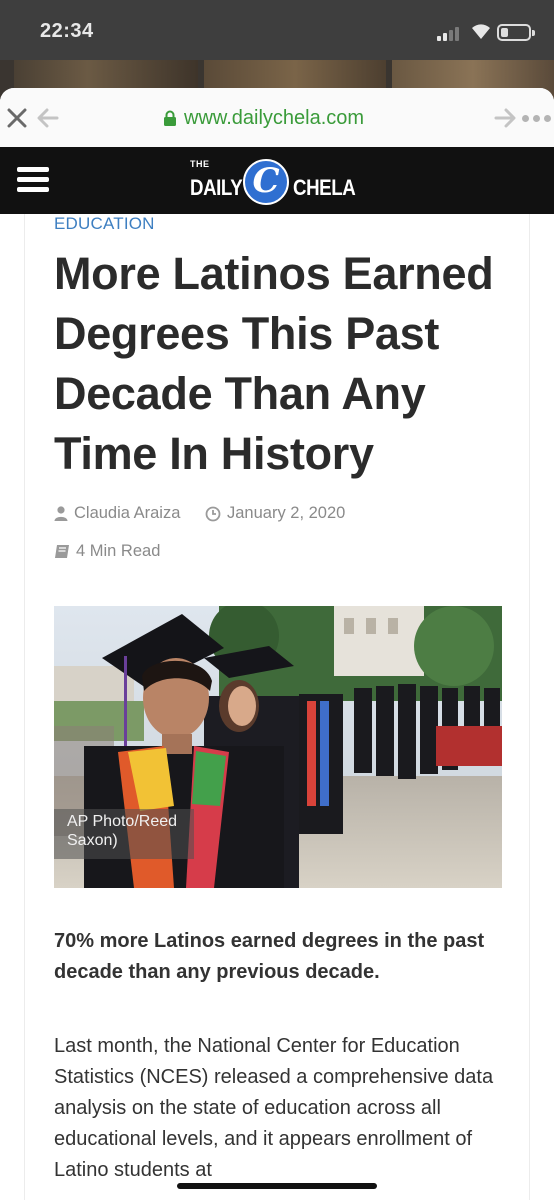 The height and width of the screenshot is (1200, 554). Describe the element at coordinates (127, 513) in the screenshot. I see `author-name: Claudia Araiza` at that location.